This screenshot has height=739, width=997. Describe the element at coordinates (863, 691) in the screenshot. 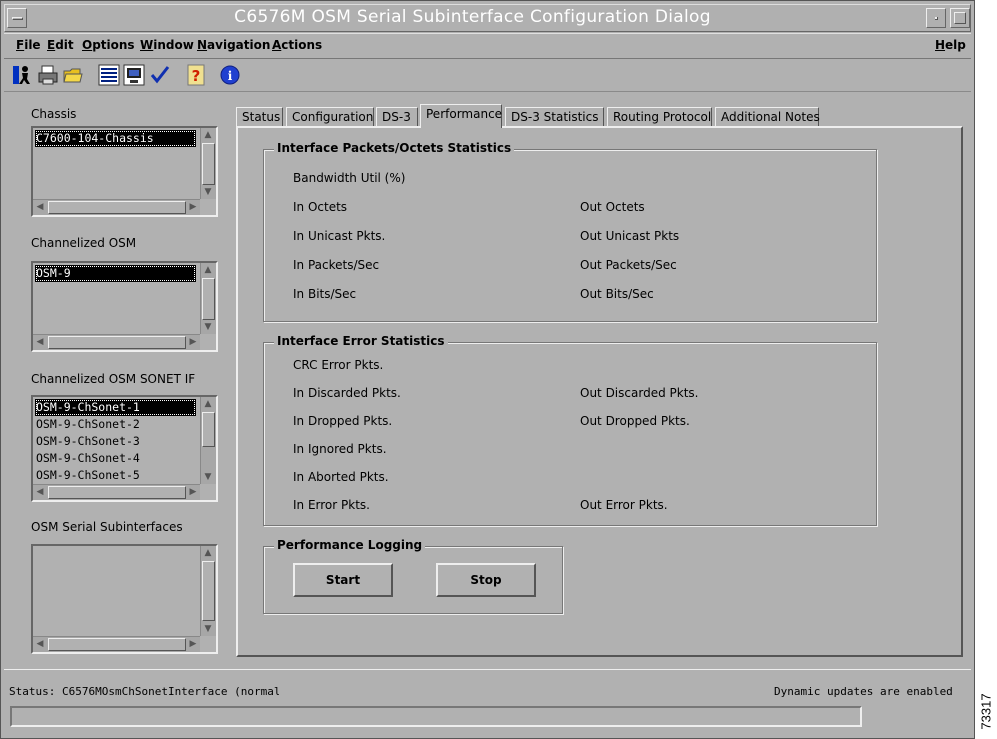

I see `dynamic-updates-text: Dynamic updates are enabled` at that location.